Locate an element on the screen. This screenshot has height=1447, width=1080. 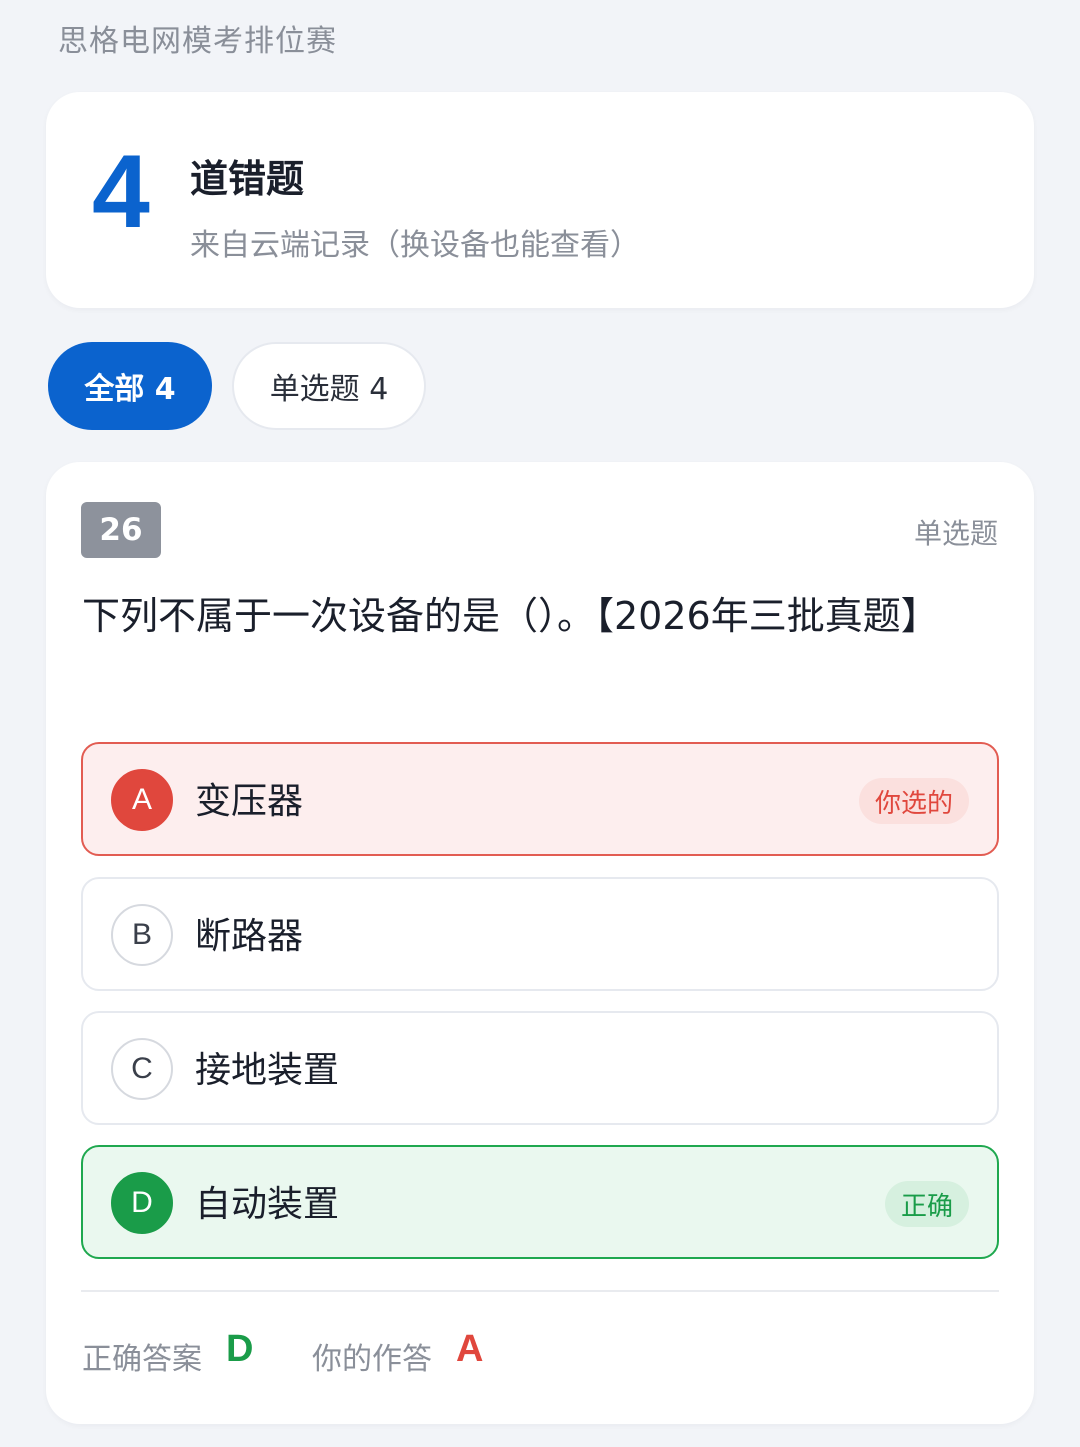
question-type-label: 单选题 is located at coordinates (955, 533).